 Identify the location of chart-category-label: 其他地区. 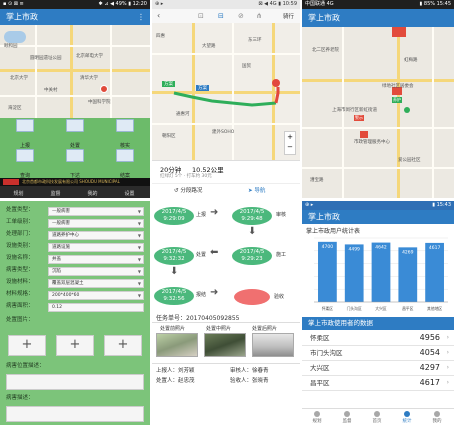
(434, 308).